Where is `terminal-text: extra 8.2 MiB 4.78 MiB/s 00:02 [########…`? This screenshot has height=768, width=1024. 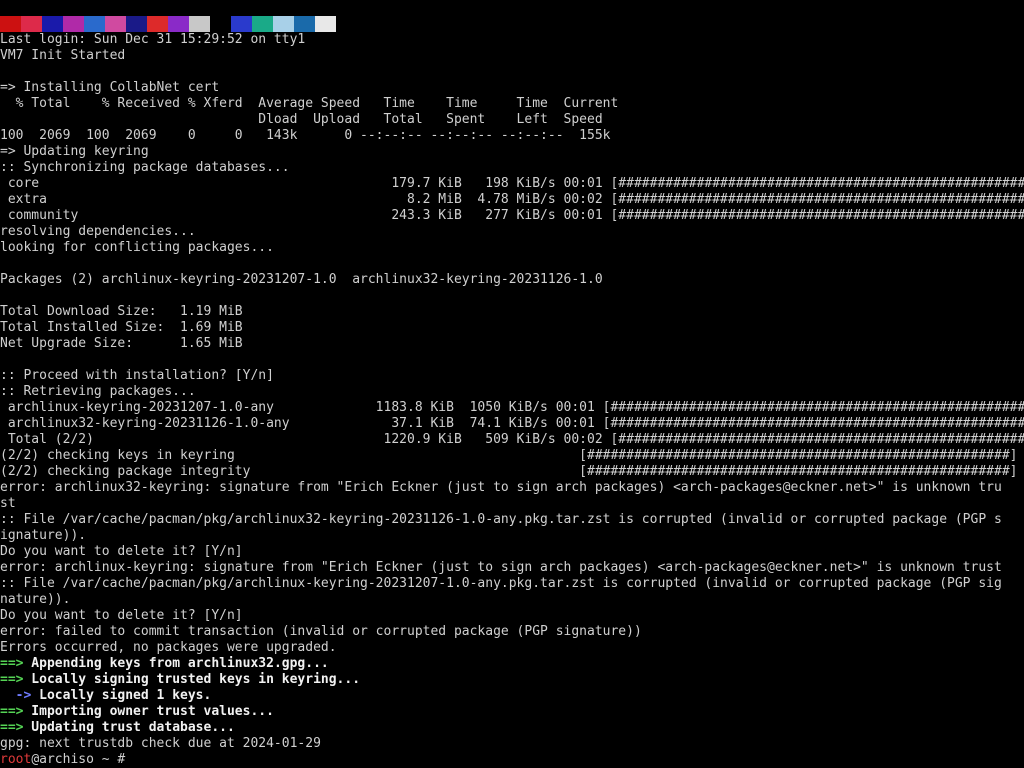
terminal-text: extra 8.2 MiB 4.78 MiB/s 00:02 [########… is located at coordinates (512, 199).